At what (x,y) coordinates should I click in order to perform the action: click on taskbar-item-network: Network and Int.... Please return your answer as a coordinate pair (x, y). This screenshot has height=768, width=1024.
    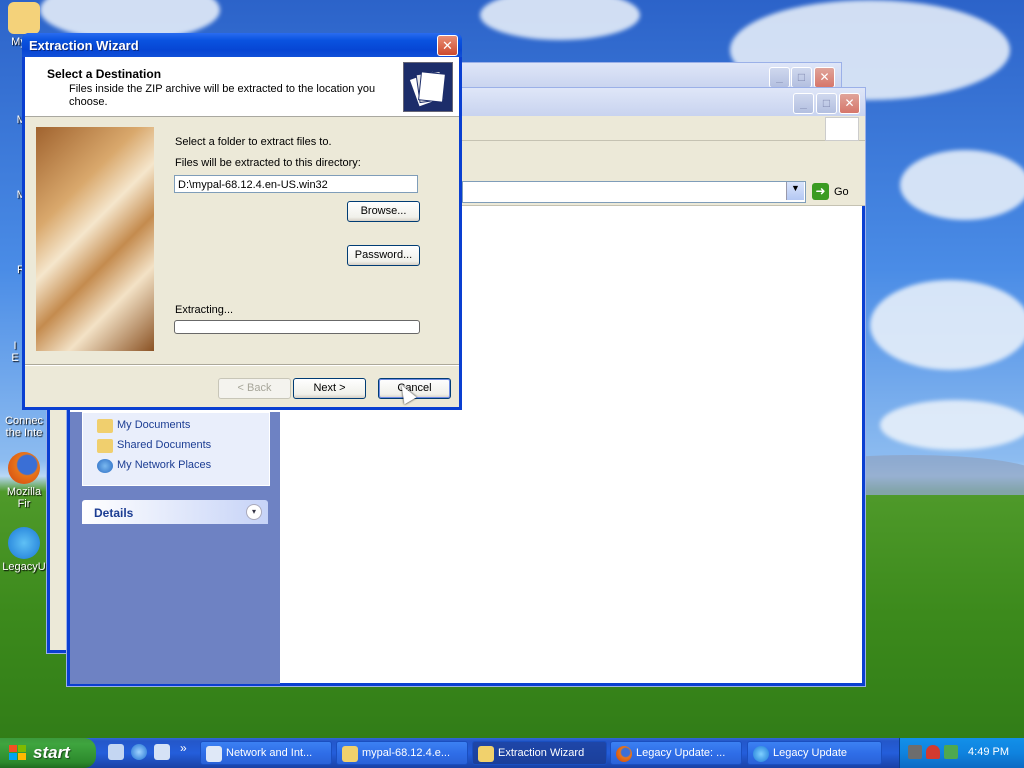
    Looking at the image, I should click on (266, 753).